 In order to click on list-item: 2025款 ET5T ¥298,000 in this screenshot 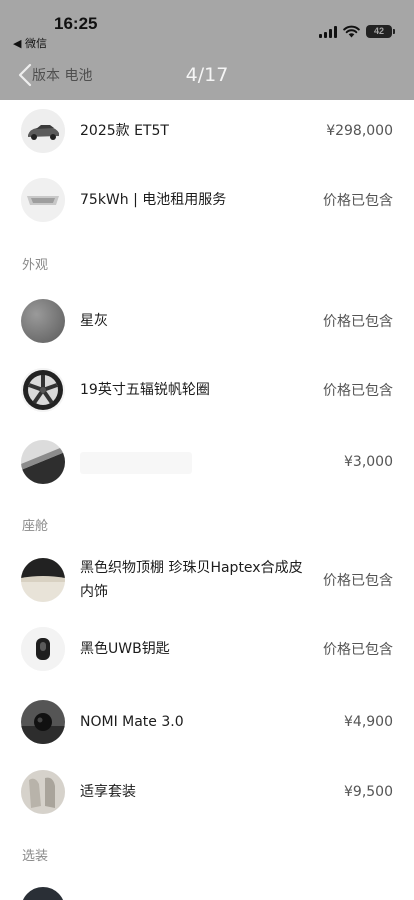, I will do `click(207, 131)`.